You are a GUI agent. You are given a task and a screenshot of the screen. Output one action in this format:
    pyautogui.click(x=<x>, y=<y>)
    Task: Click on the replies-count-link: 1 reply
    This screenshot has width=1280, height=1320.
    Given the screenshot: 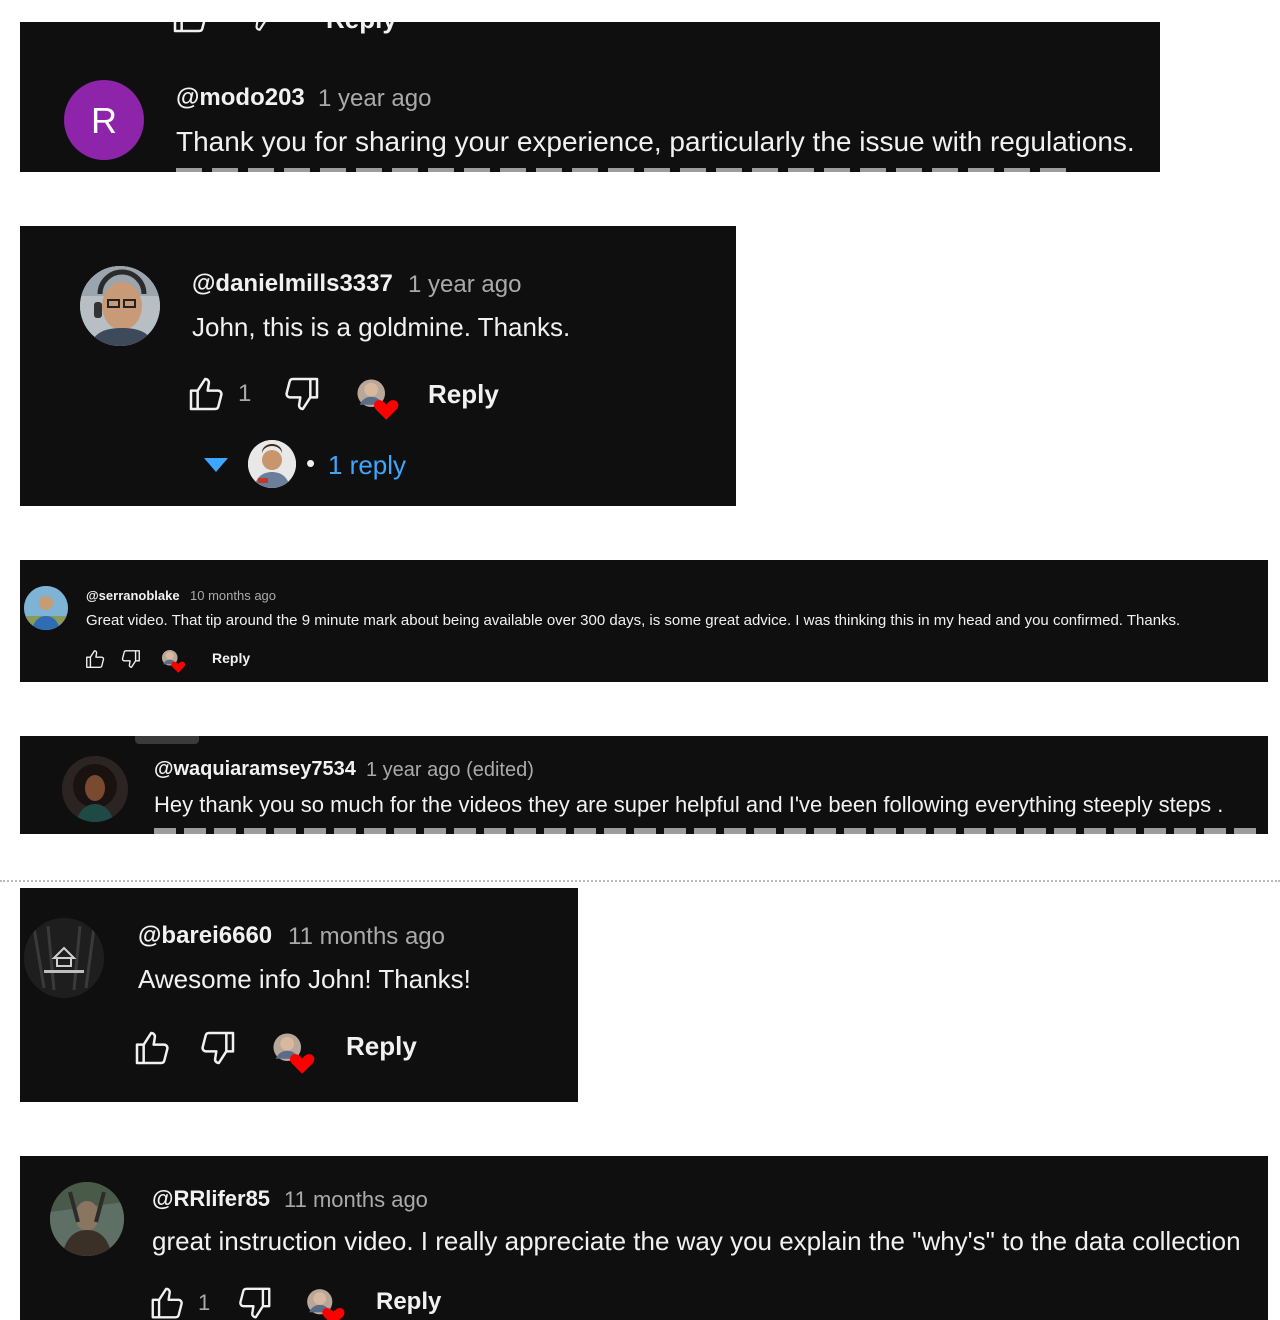 What is the action you would take?
    pyautogui.click(x=367, y=465)
    